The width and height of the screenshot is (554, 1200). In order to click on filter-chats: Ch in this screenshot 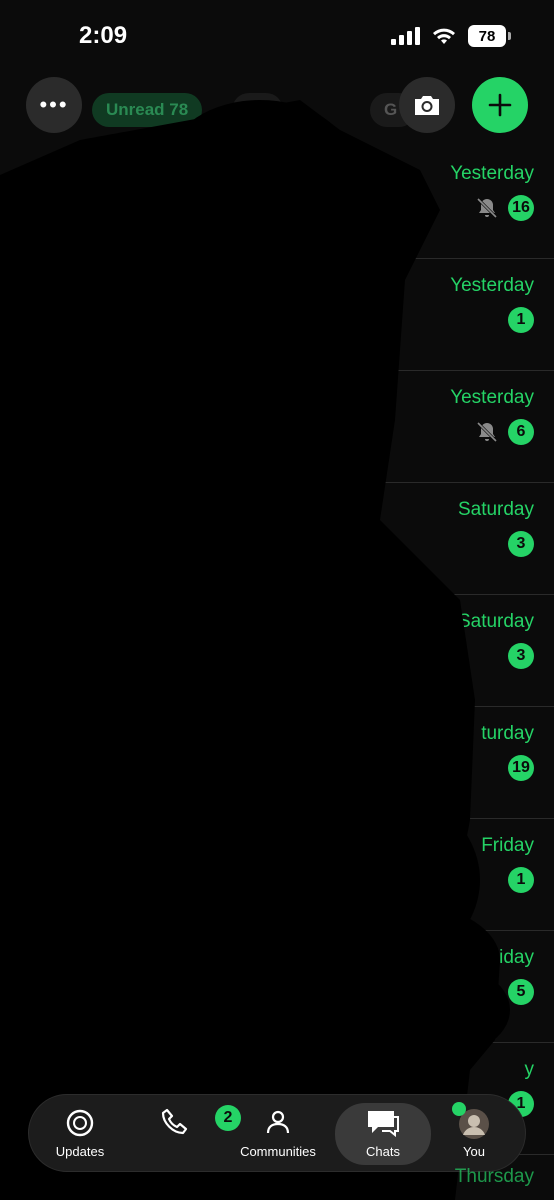, I will do `click(257, 110)`.